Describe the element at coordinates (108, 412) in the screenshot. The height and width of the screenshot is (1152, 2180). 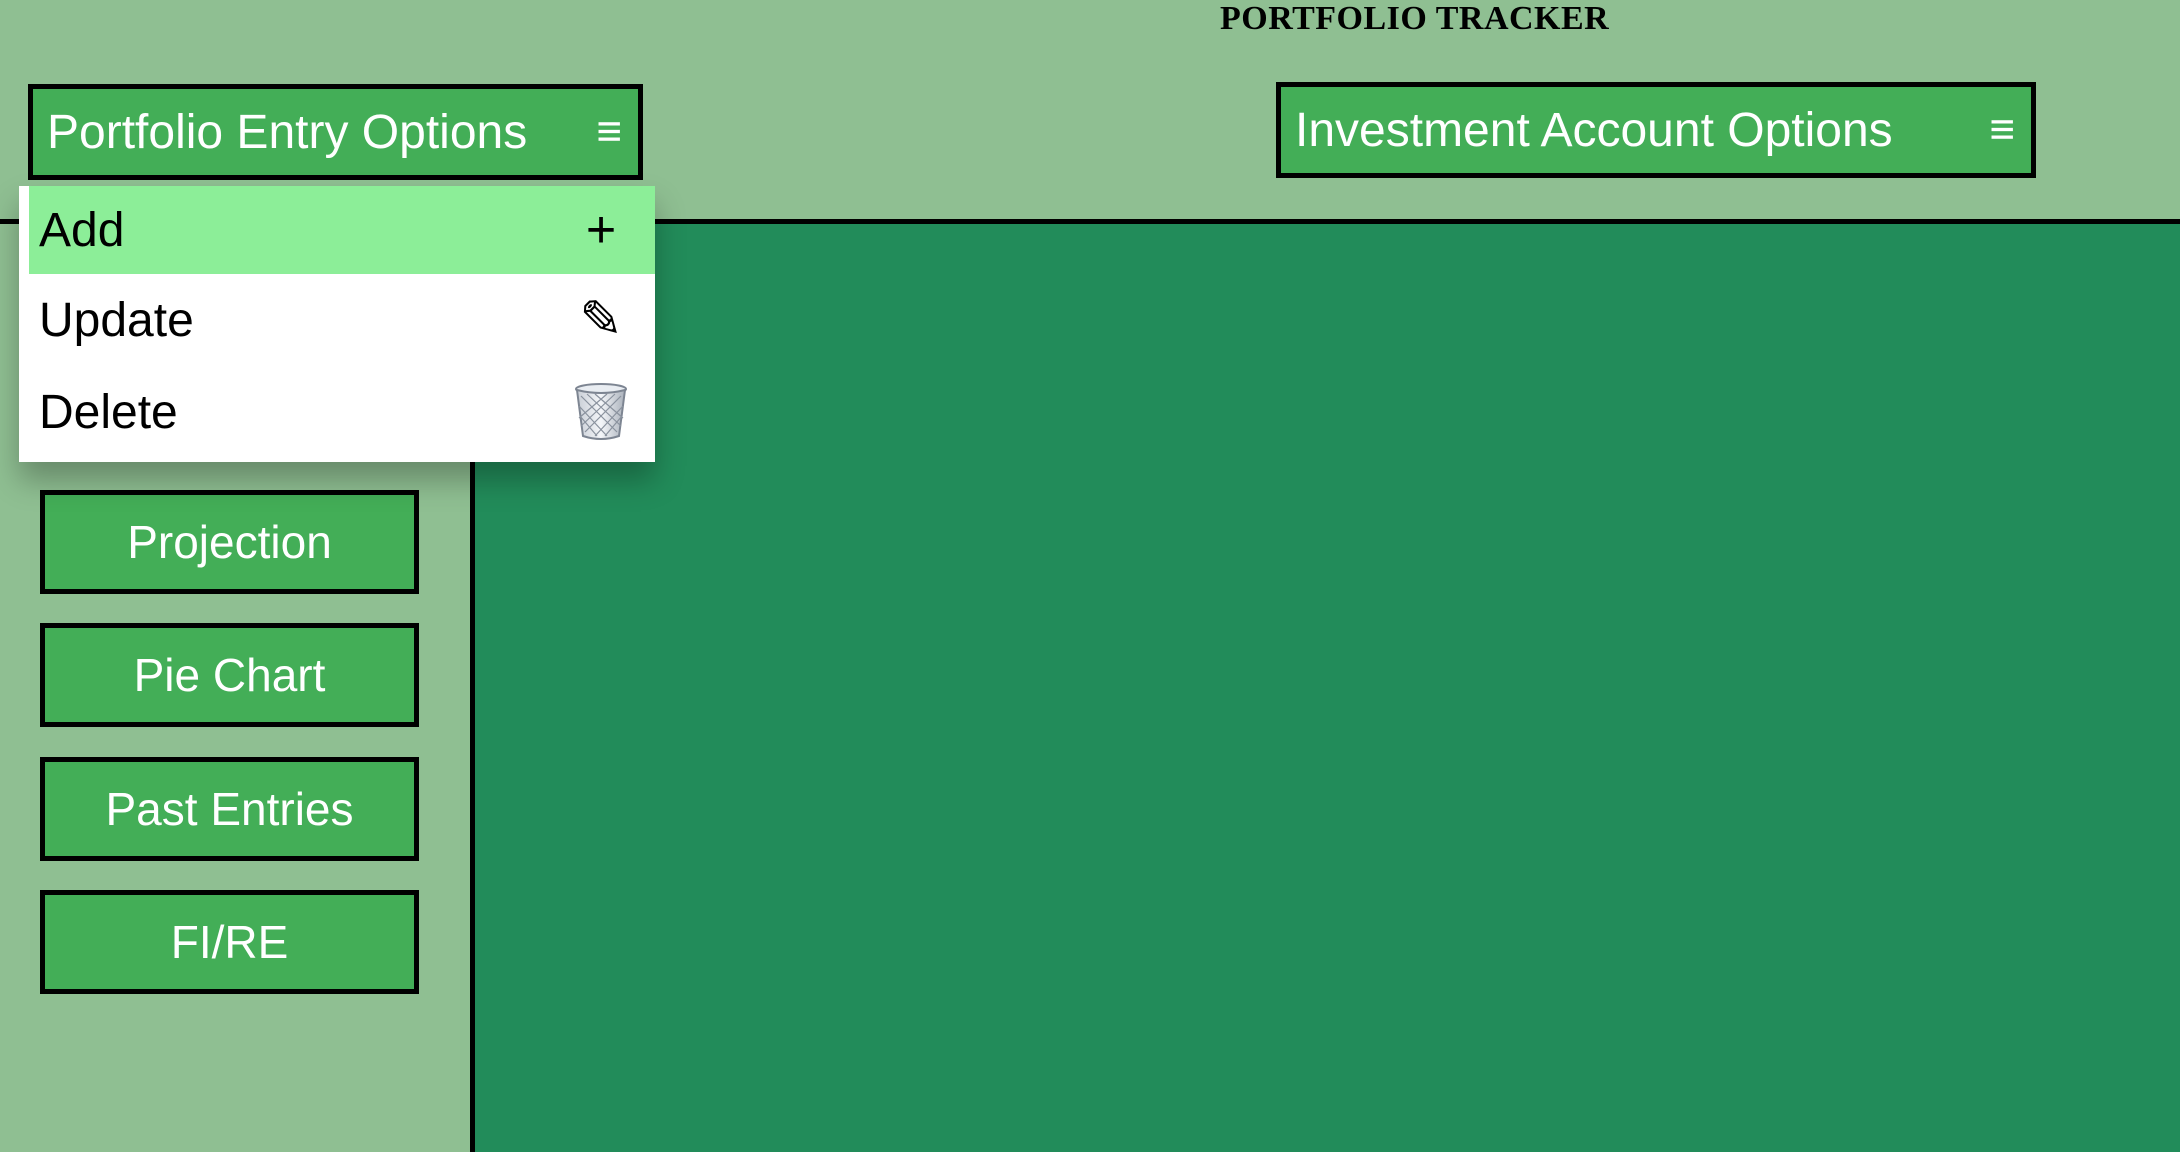
I see `dropdown-item-label: Delete` at that location.